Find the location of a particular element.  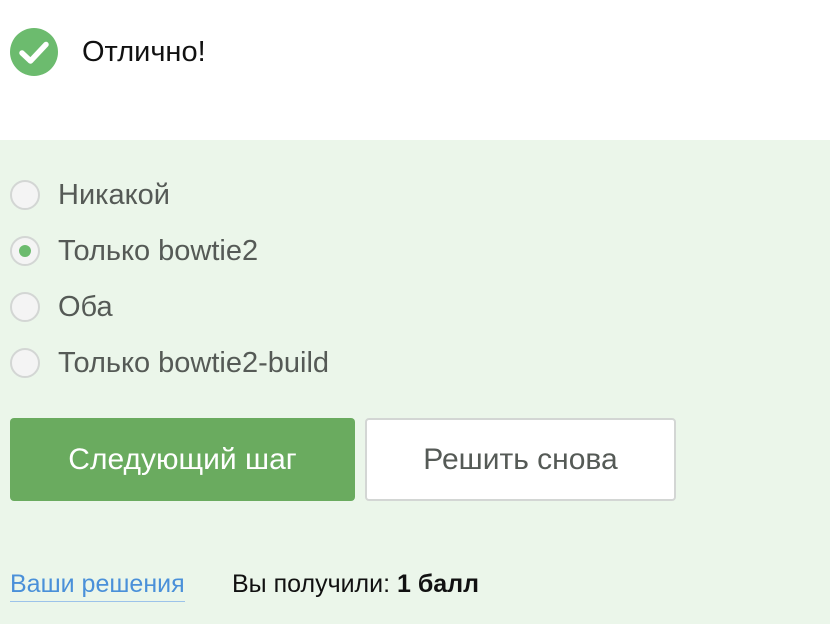

your-solutions-link: Ваши решения is located at coordinates (97, 584).